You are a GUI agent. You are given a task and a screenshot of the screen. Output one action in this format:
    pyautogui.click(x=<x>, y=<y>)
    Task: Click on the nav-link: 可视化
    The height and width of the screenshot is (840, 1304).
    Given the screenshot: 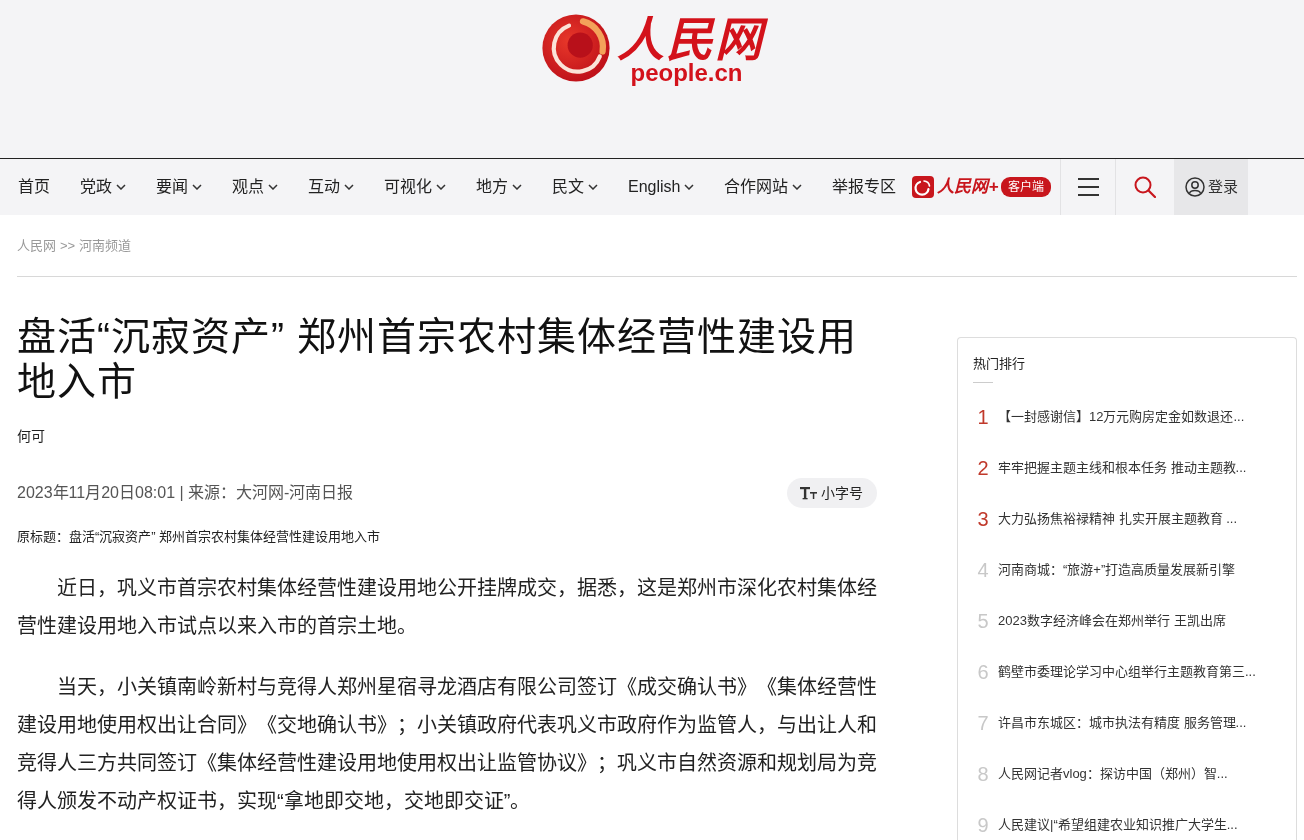 What is the action you would take?
    pyautogui.click(x=415, y=187)
    